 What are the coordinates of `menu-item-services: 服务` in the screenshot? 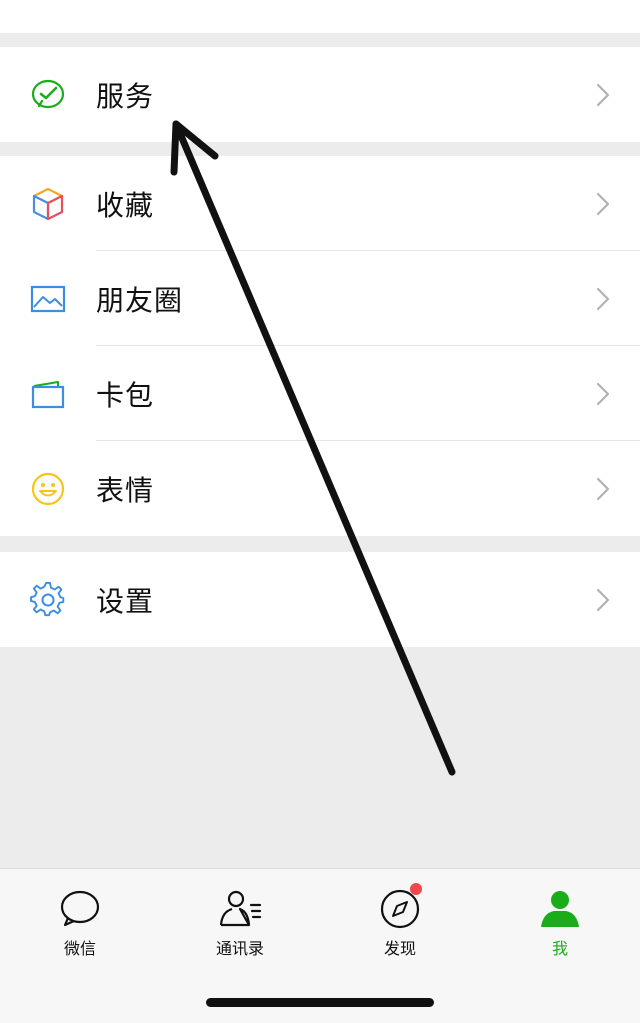 It's located at (320, 94).